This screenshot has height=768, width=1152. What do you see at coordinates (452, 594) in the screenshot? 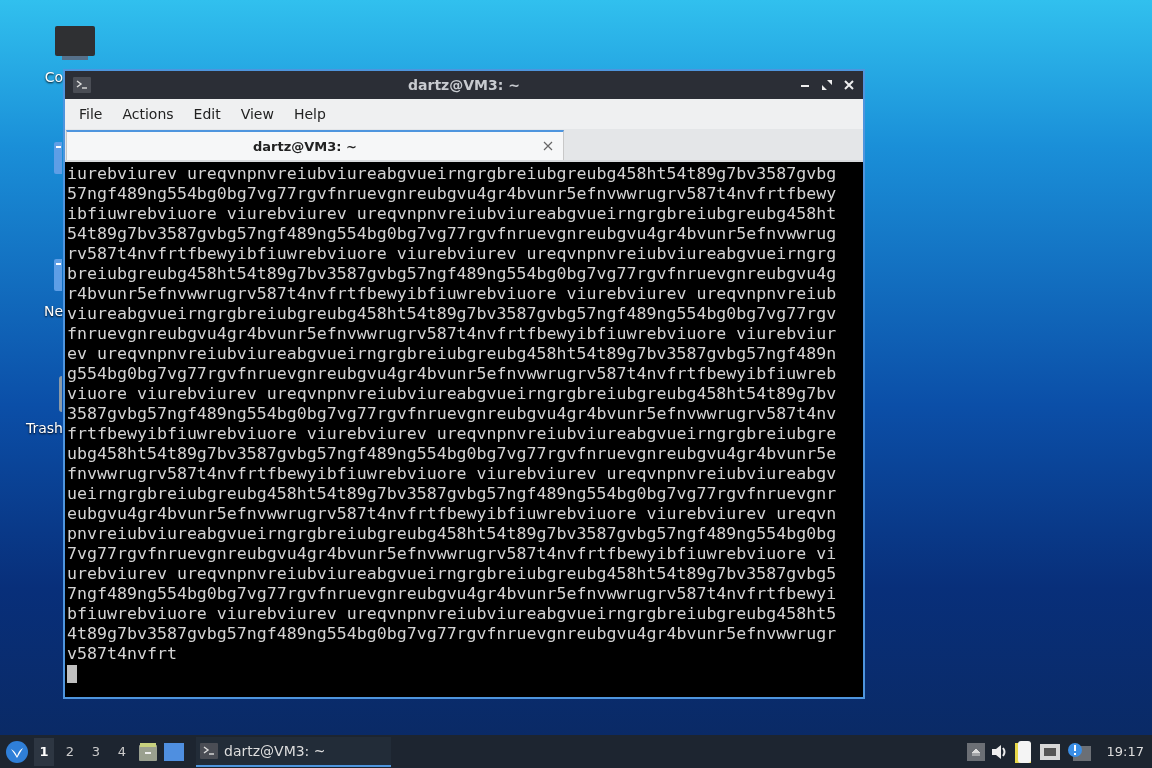
I see `terminal-line: 7ngf489ng554bg0bg7vg77rgvfnruevgnreubgvu4gr4bvunr5efnvwwrugrv587t4nvfrtfbewyi` at bounding box center [452, 594].